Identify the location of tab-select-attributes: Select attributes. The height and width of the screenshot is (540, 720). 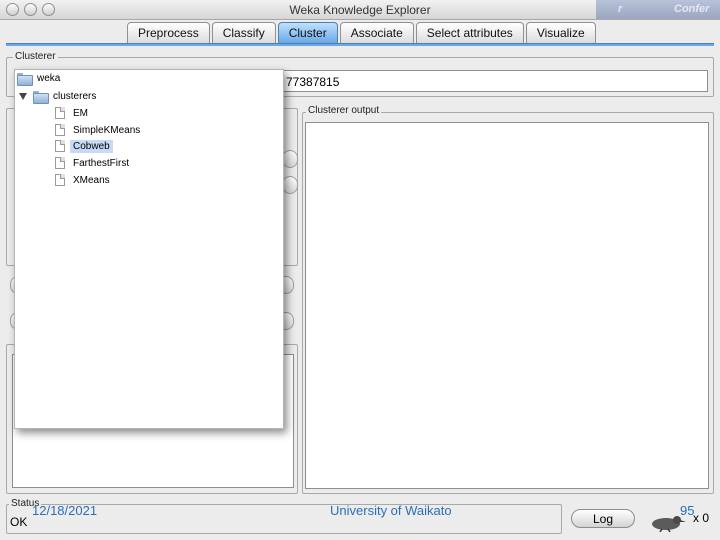
(469, 33).